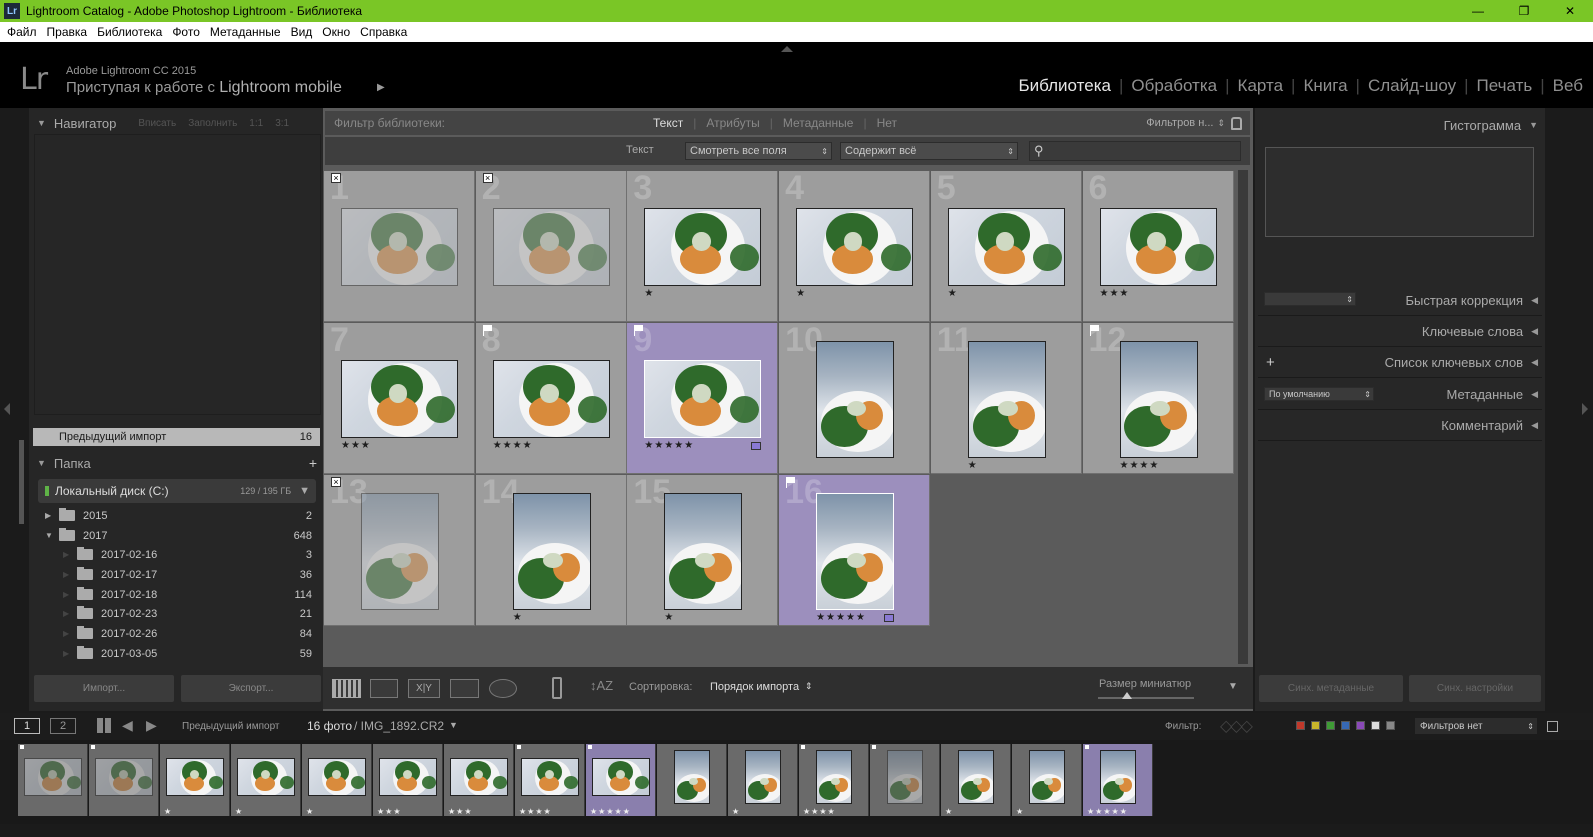 The width and height of the screenshot is (1593, 837). I want to click on menu-metadata: Метаданные, so click(245, 32).